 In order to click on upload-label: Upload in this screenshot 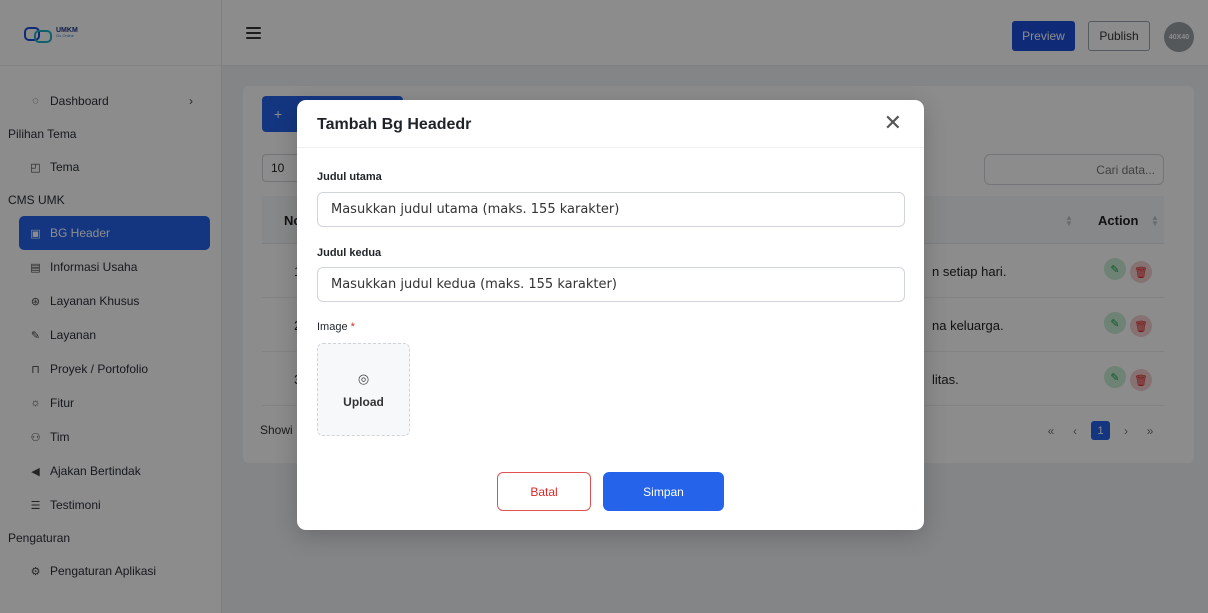, I will do `click(363, 401)`.